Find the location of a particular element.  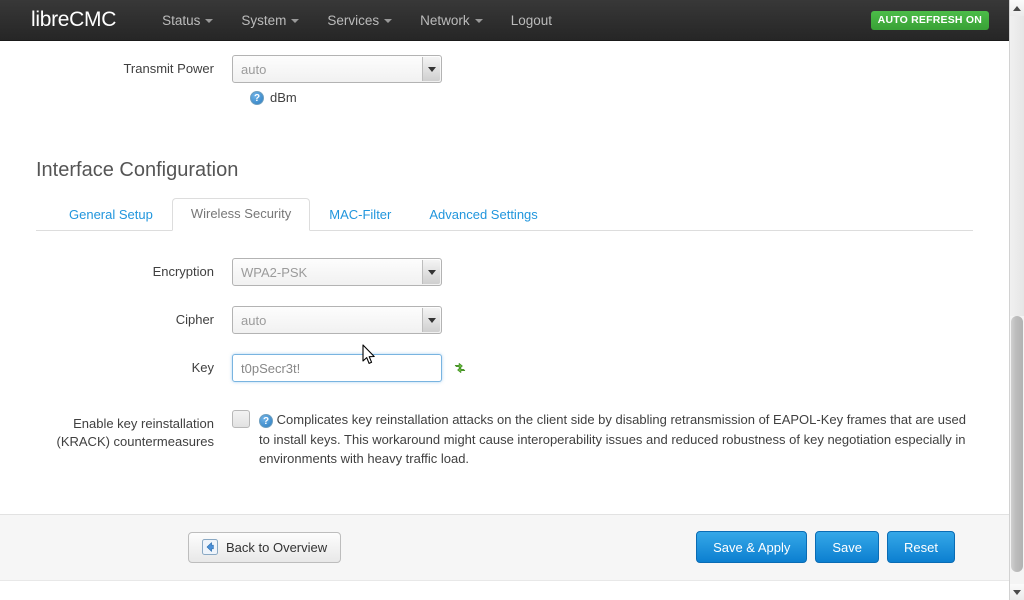

nav-item-label: Status is located at coordinates (181, 20).